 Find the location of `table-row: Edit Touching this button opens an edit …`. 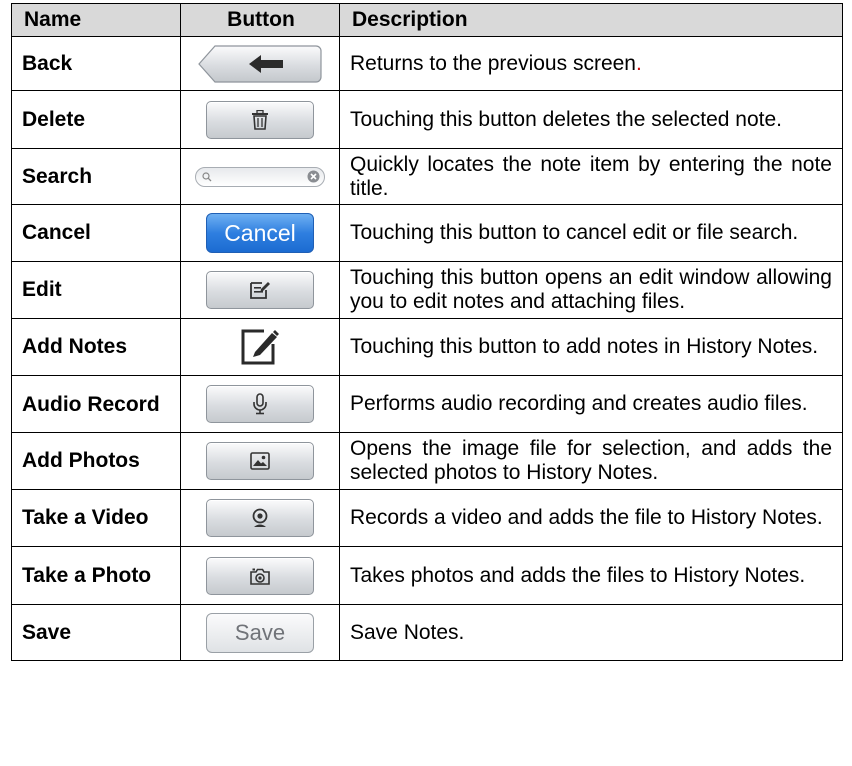

table-row: Edit Touching this button opens an edit … is located at coordinates (427, 290).